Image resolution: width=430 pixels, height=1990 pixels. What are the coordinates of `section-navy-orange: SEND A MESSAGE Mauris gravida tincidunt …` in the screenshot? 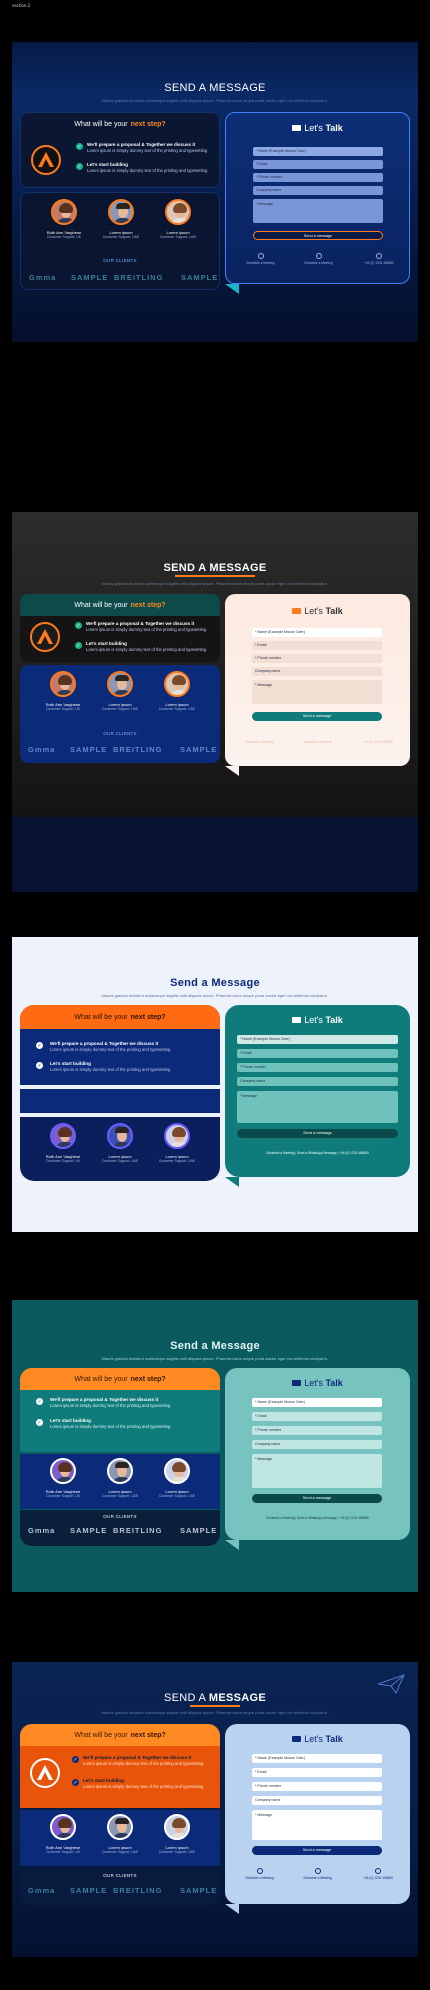 It's located at (215, 1809).